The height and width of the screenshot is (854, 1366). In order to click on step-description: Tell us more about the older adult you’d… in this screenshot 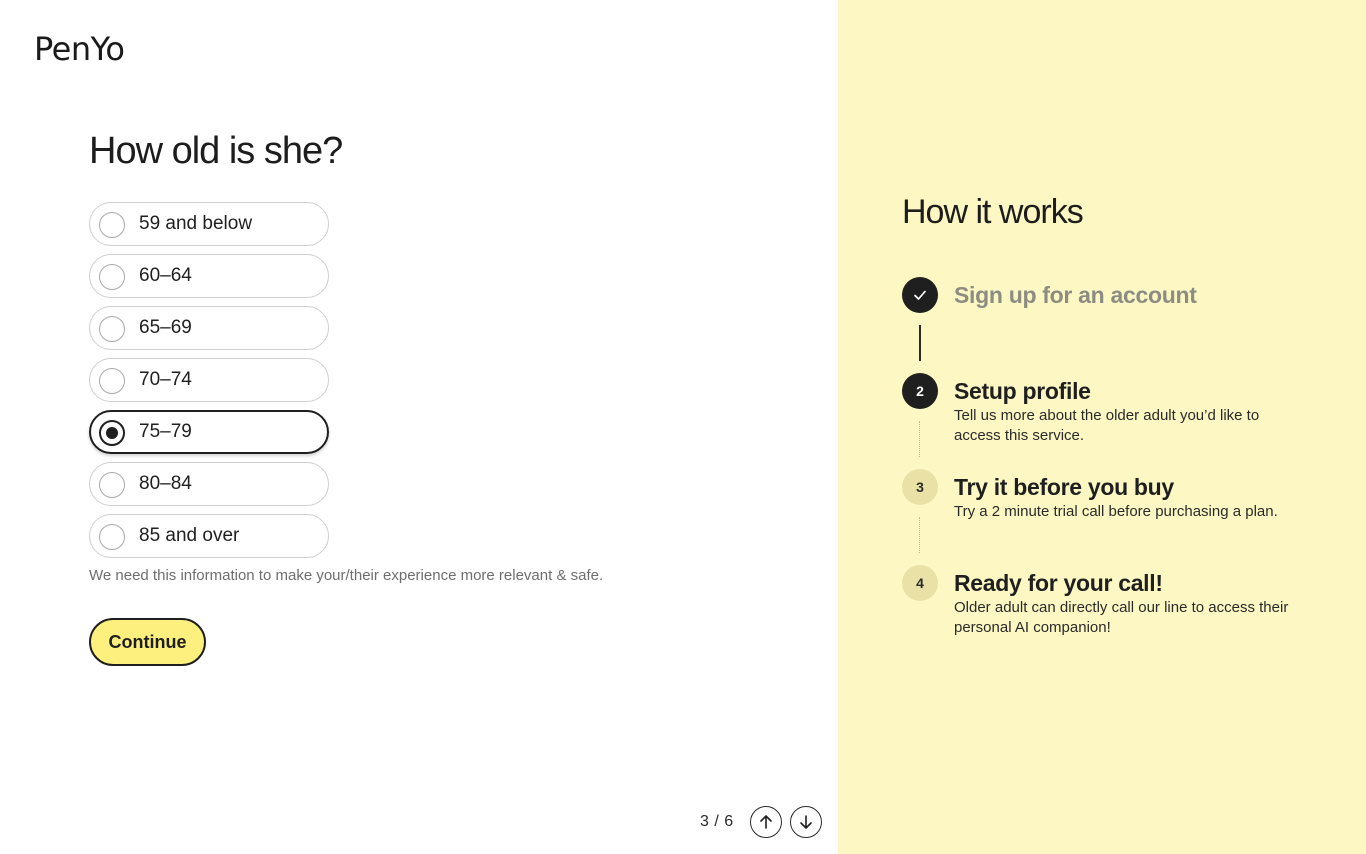, I will do `click(1107, 425)`.